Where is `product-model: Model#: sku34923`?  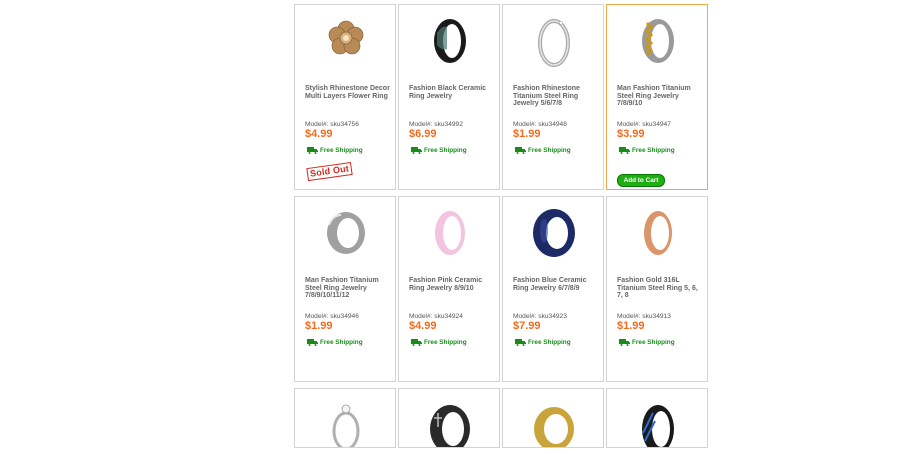 product-model: Model#: sku34923 is located at coordinates (540, 316).